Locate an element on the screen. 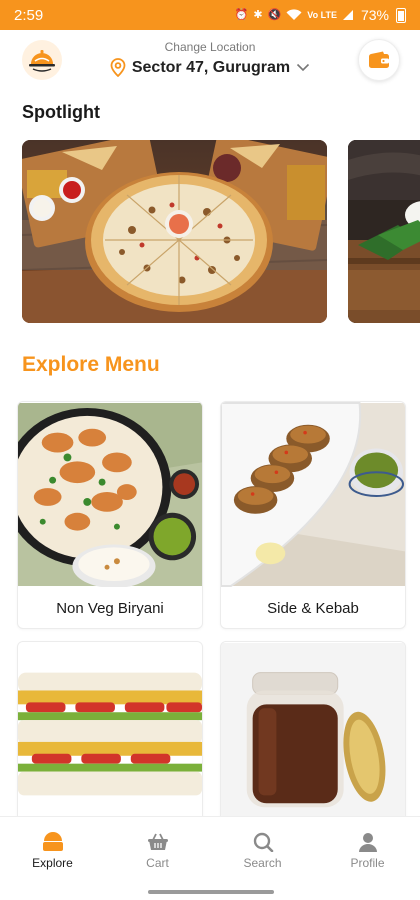 This screenshot has height=900, width=420. signal-icon: Vo LTE is located at coordinates (322, 14).